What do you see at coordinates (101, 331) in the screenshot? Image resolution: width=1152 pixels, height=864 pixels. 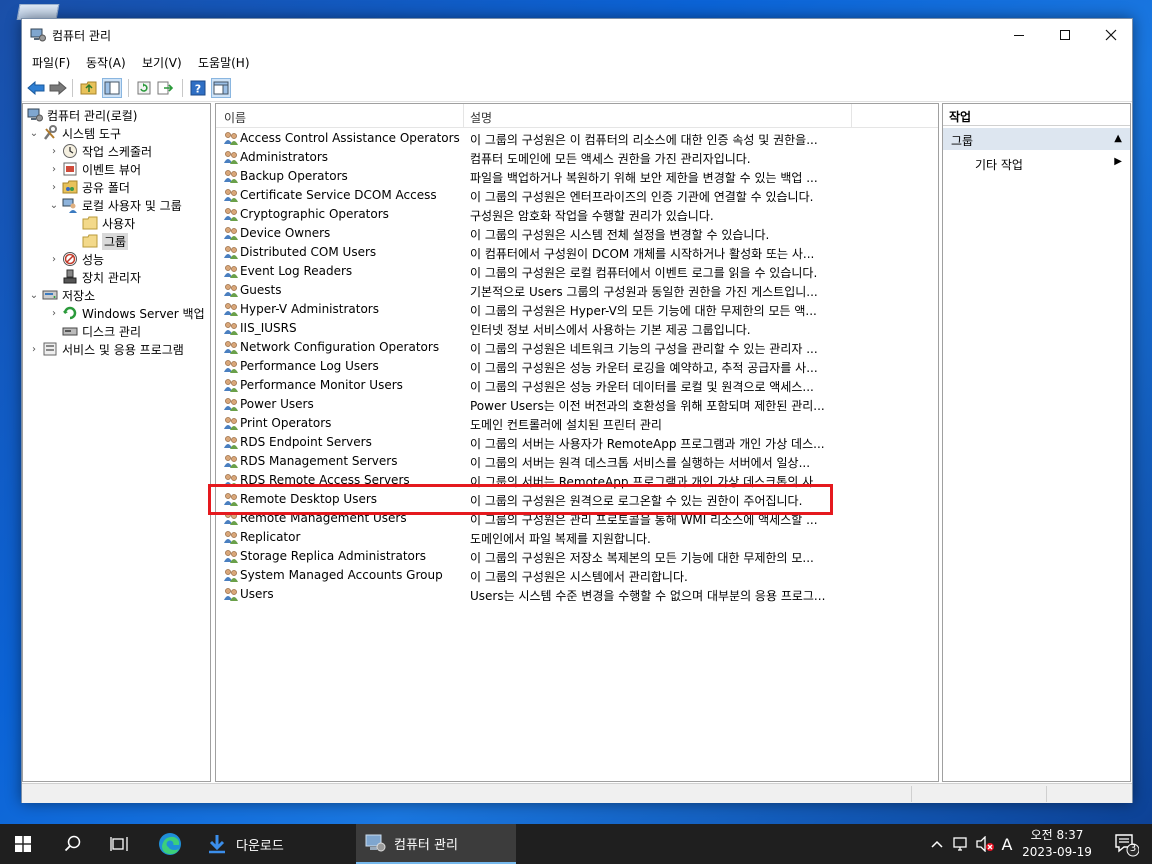 I see `tree-item-disk-management: 디스크 관리` at bounding box center [101, 331].